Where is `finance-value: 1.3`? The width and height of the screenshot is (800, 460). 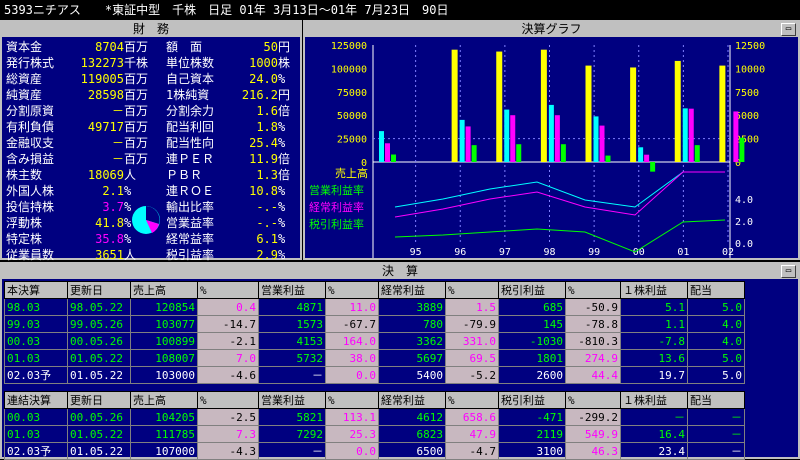 finance-value: 1.3 is located at coordinates (267, 175).